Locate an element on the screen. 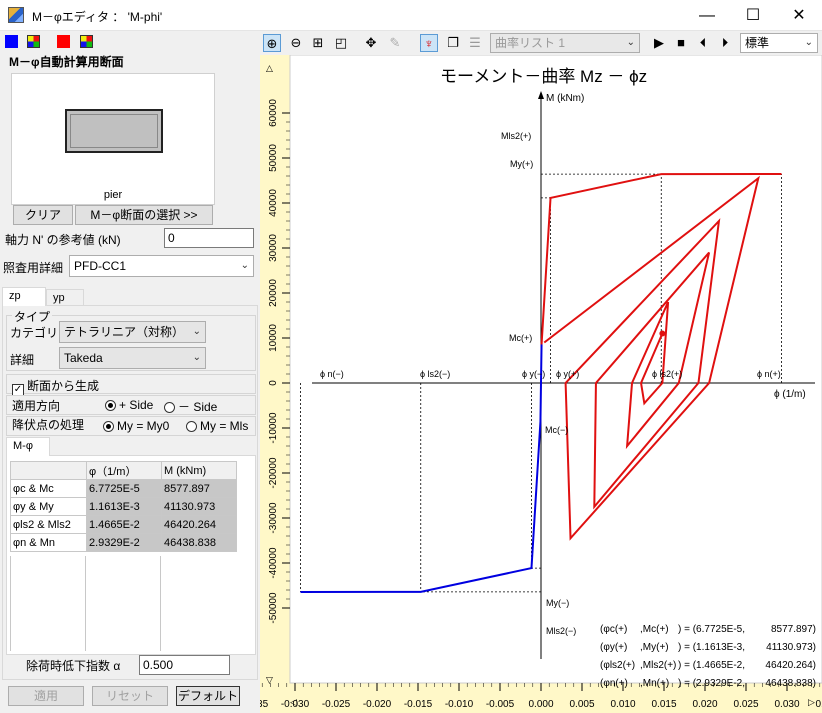 The height and width of the screenshot is (713, 822). blue-color-icon is located at coordinates (11, 41).